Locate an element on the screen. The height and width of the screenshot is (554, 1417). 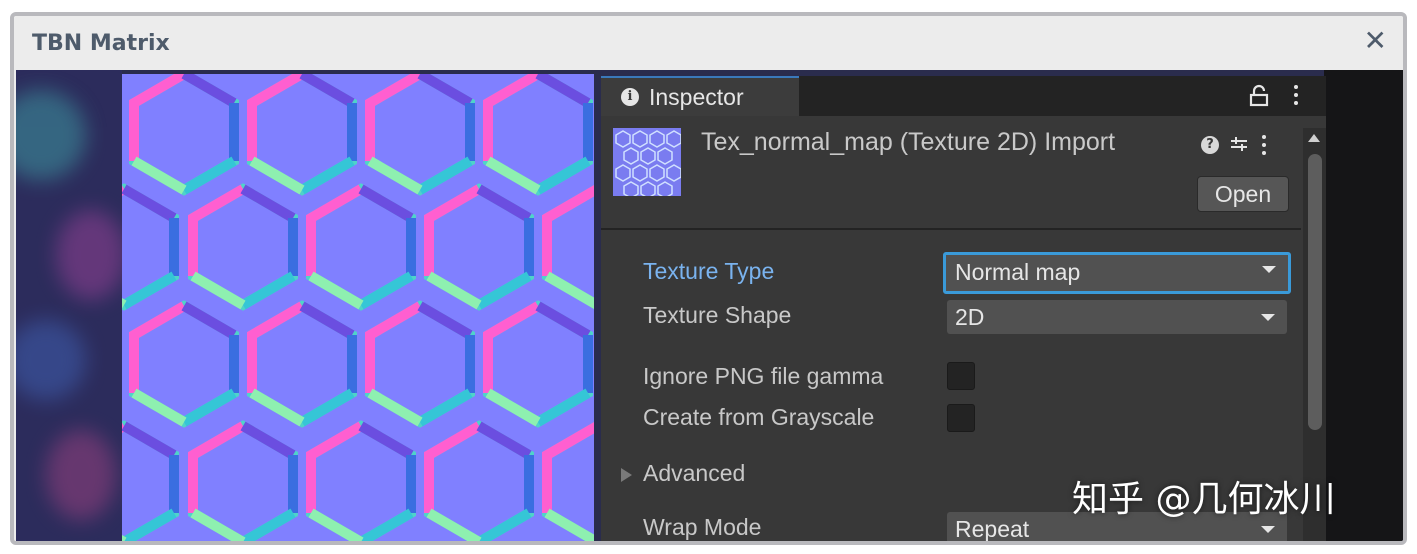
divider is located at coordinates (951, 229).